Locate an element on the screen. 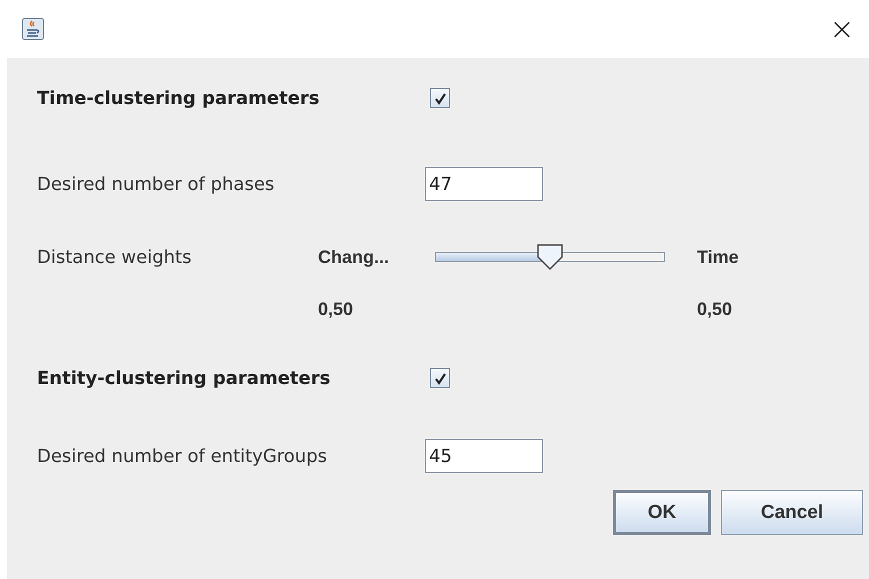 This screenshot has height=579, width=869. ok-button: OK is located at coordinates (662, 512).